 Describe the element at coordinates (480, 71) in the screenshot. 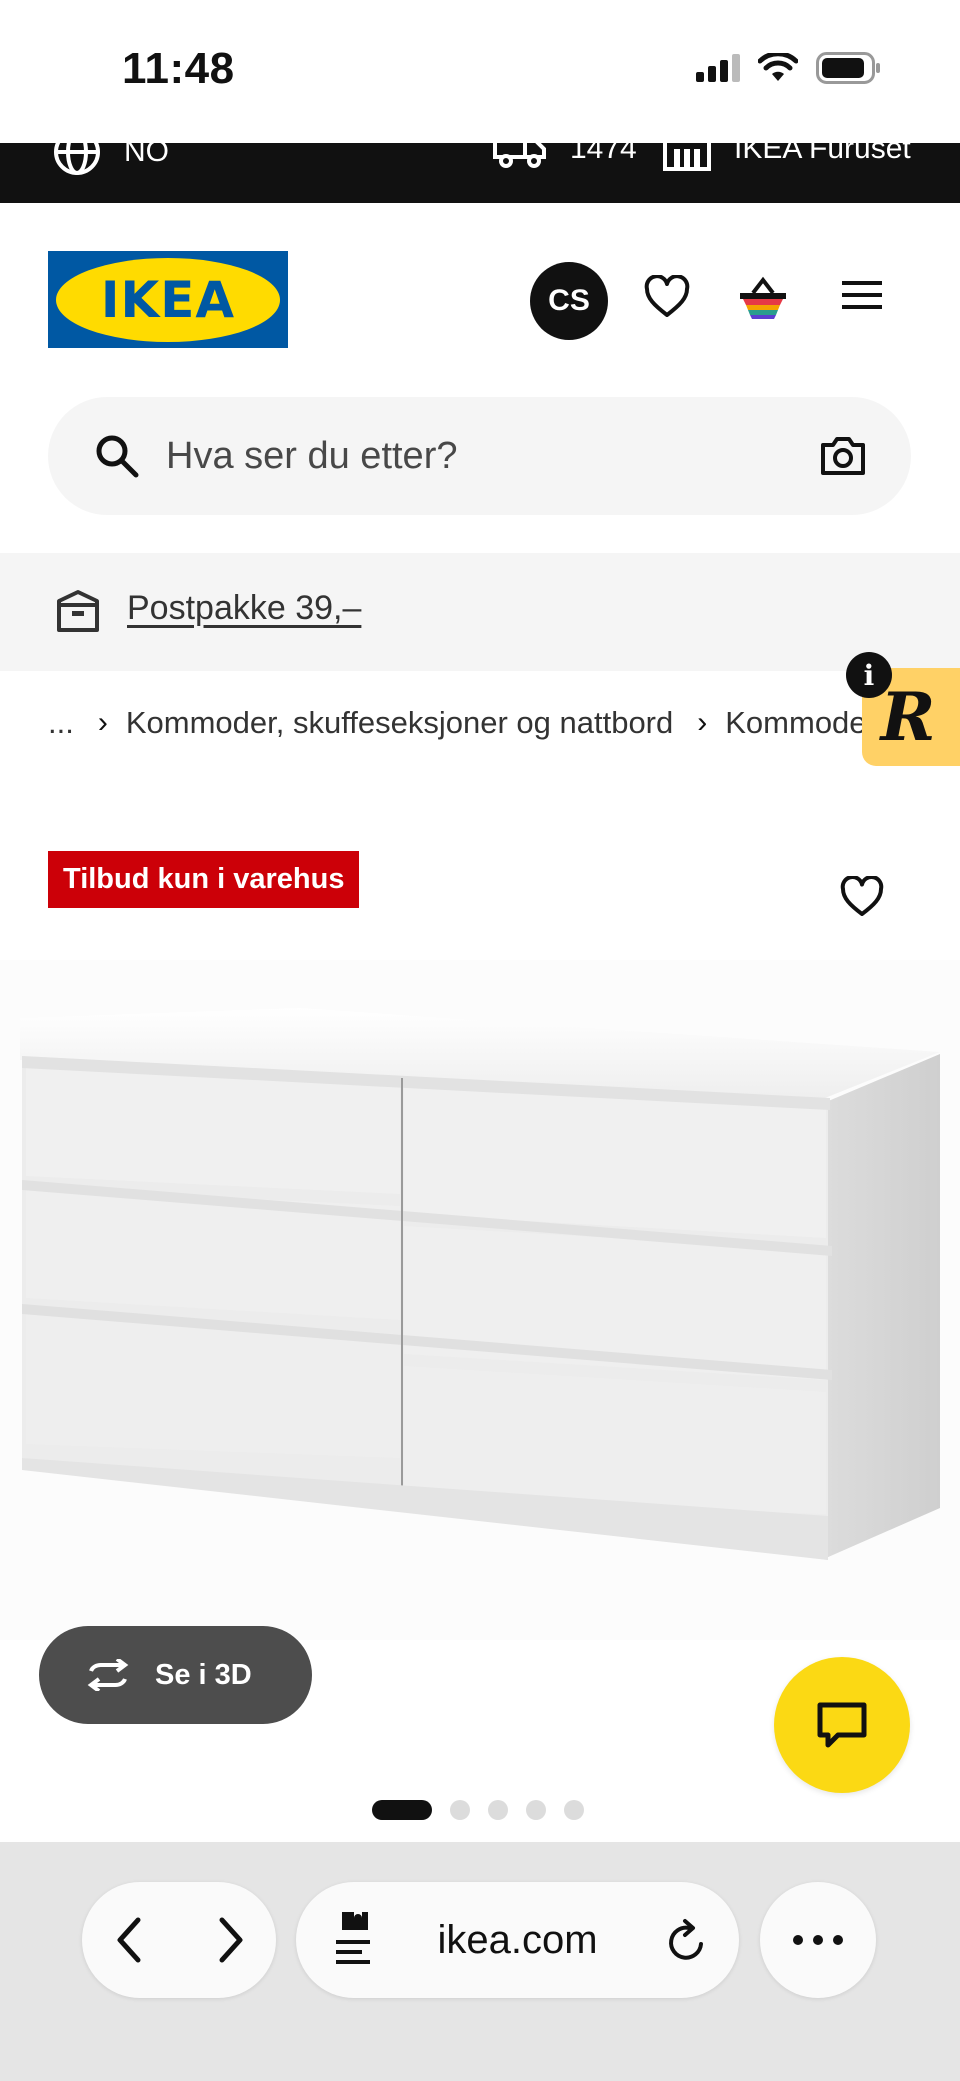

I see `status-bar: 11:48` at that location.